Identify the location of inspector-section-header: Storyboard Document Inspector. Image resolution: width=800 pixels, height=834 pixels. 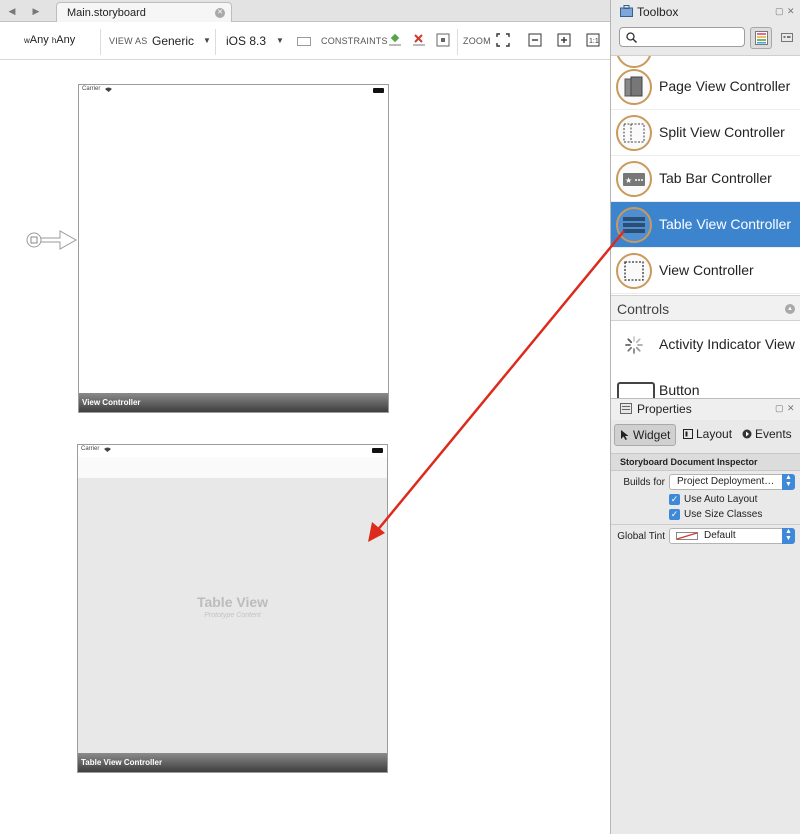
(705, 462).